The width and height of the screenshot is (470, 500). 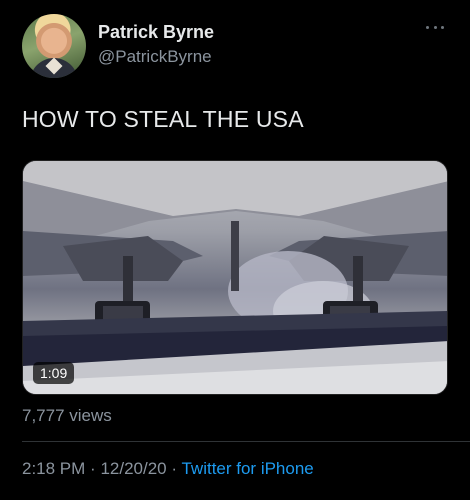 I want to click on tweet-text: HOW TO STEAL THE USA, so click(x=163, y=119).